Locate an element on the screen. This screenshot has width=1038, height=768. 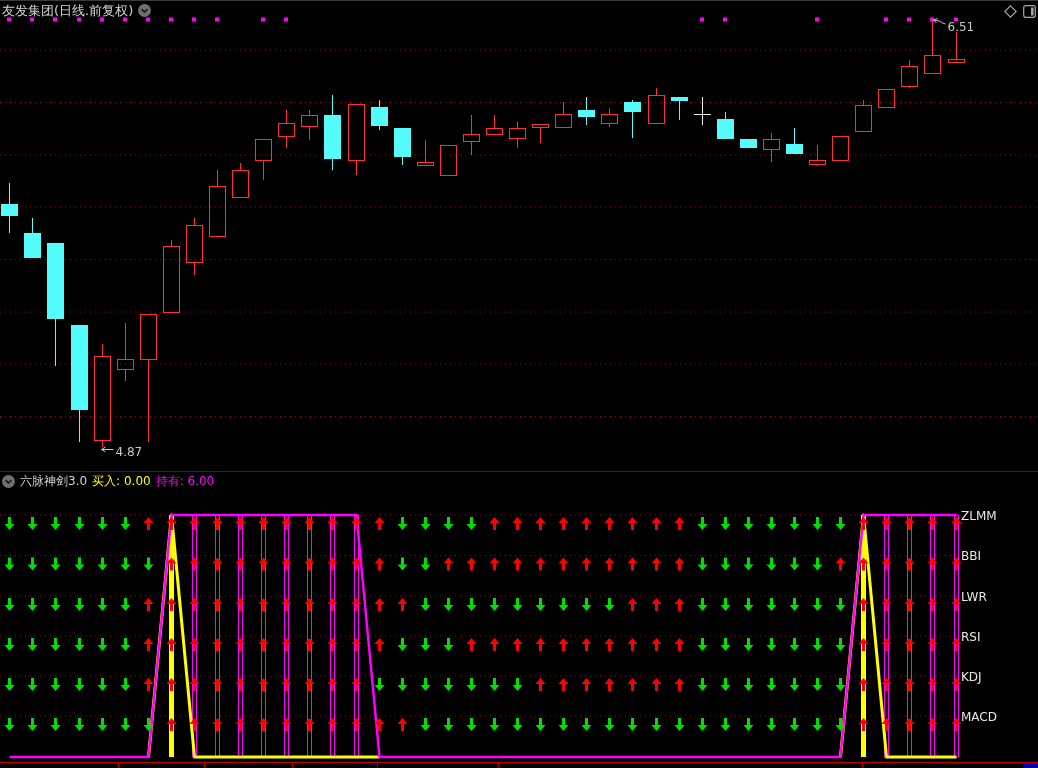
high-price-label: 6.51 is located at coordinates (961, 27).